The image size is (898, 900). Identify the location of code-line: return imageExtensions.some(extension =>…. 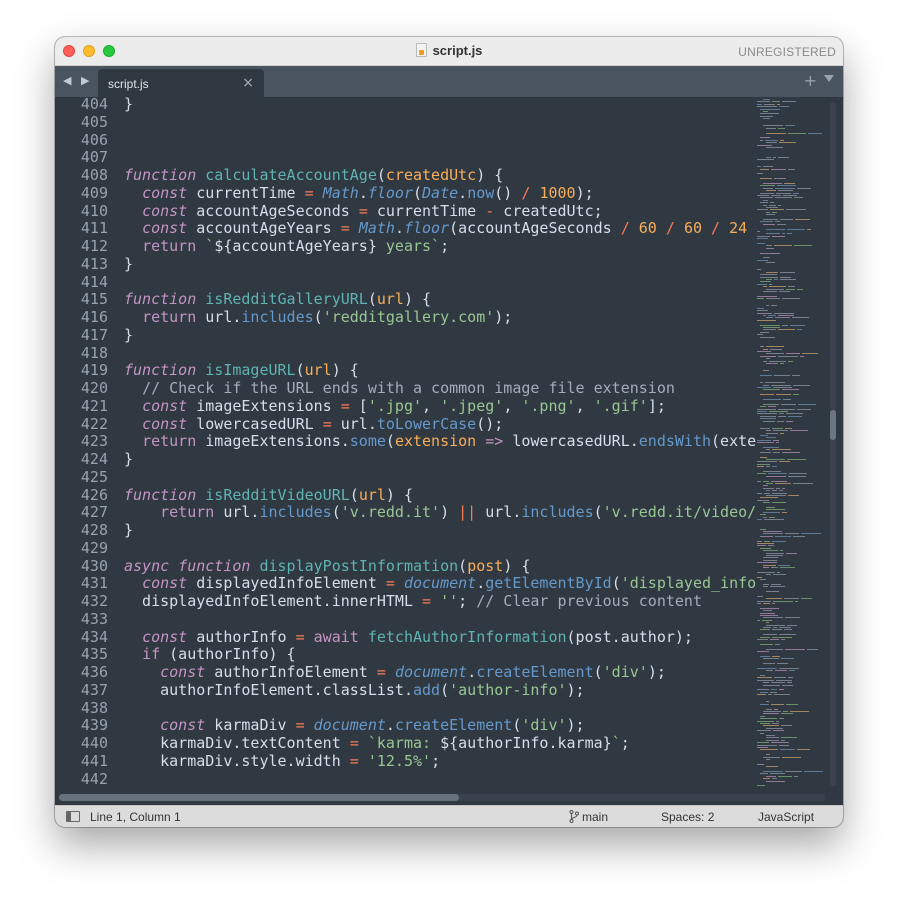
(440, 441).